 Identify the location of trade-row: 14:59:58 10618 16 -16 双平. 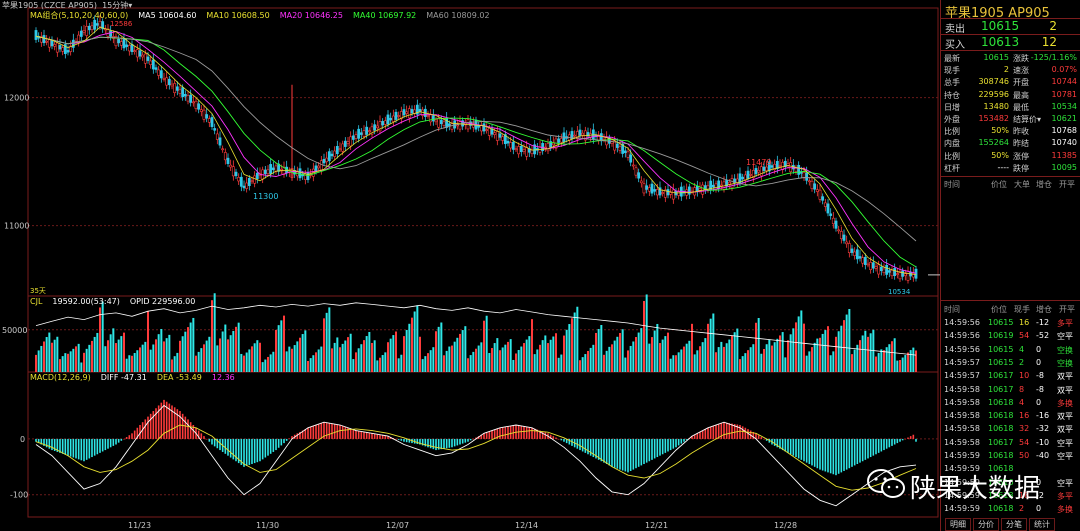
(1010, 417).